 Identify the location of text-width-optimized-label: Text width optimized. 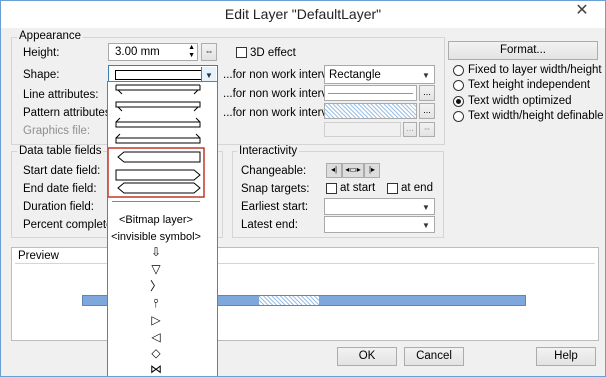
(520, 101).